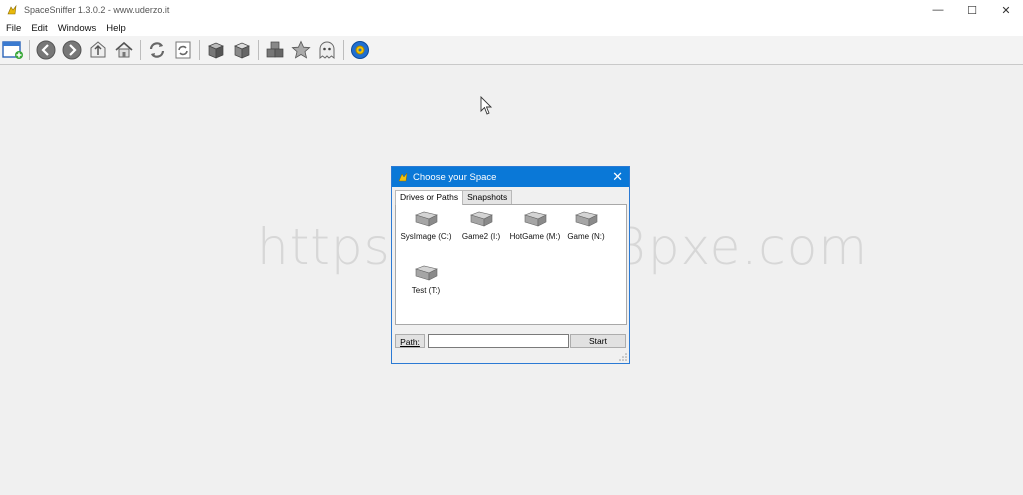 This screenshot has height=495, width=1023. I want to click on back-icon, so click(46, 50).